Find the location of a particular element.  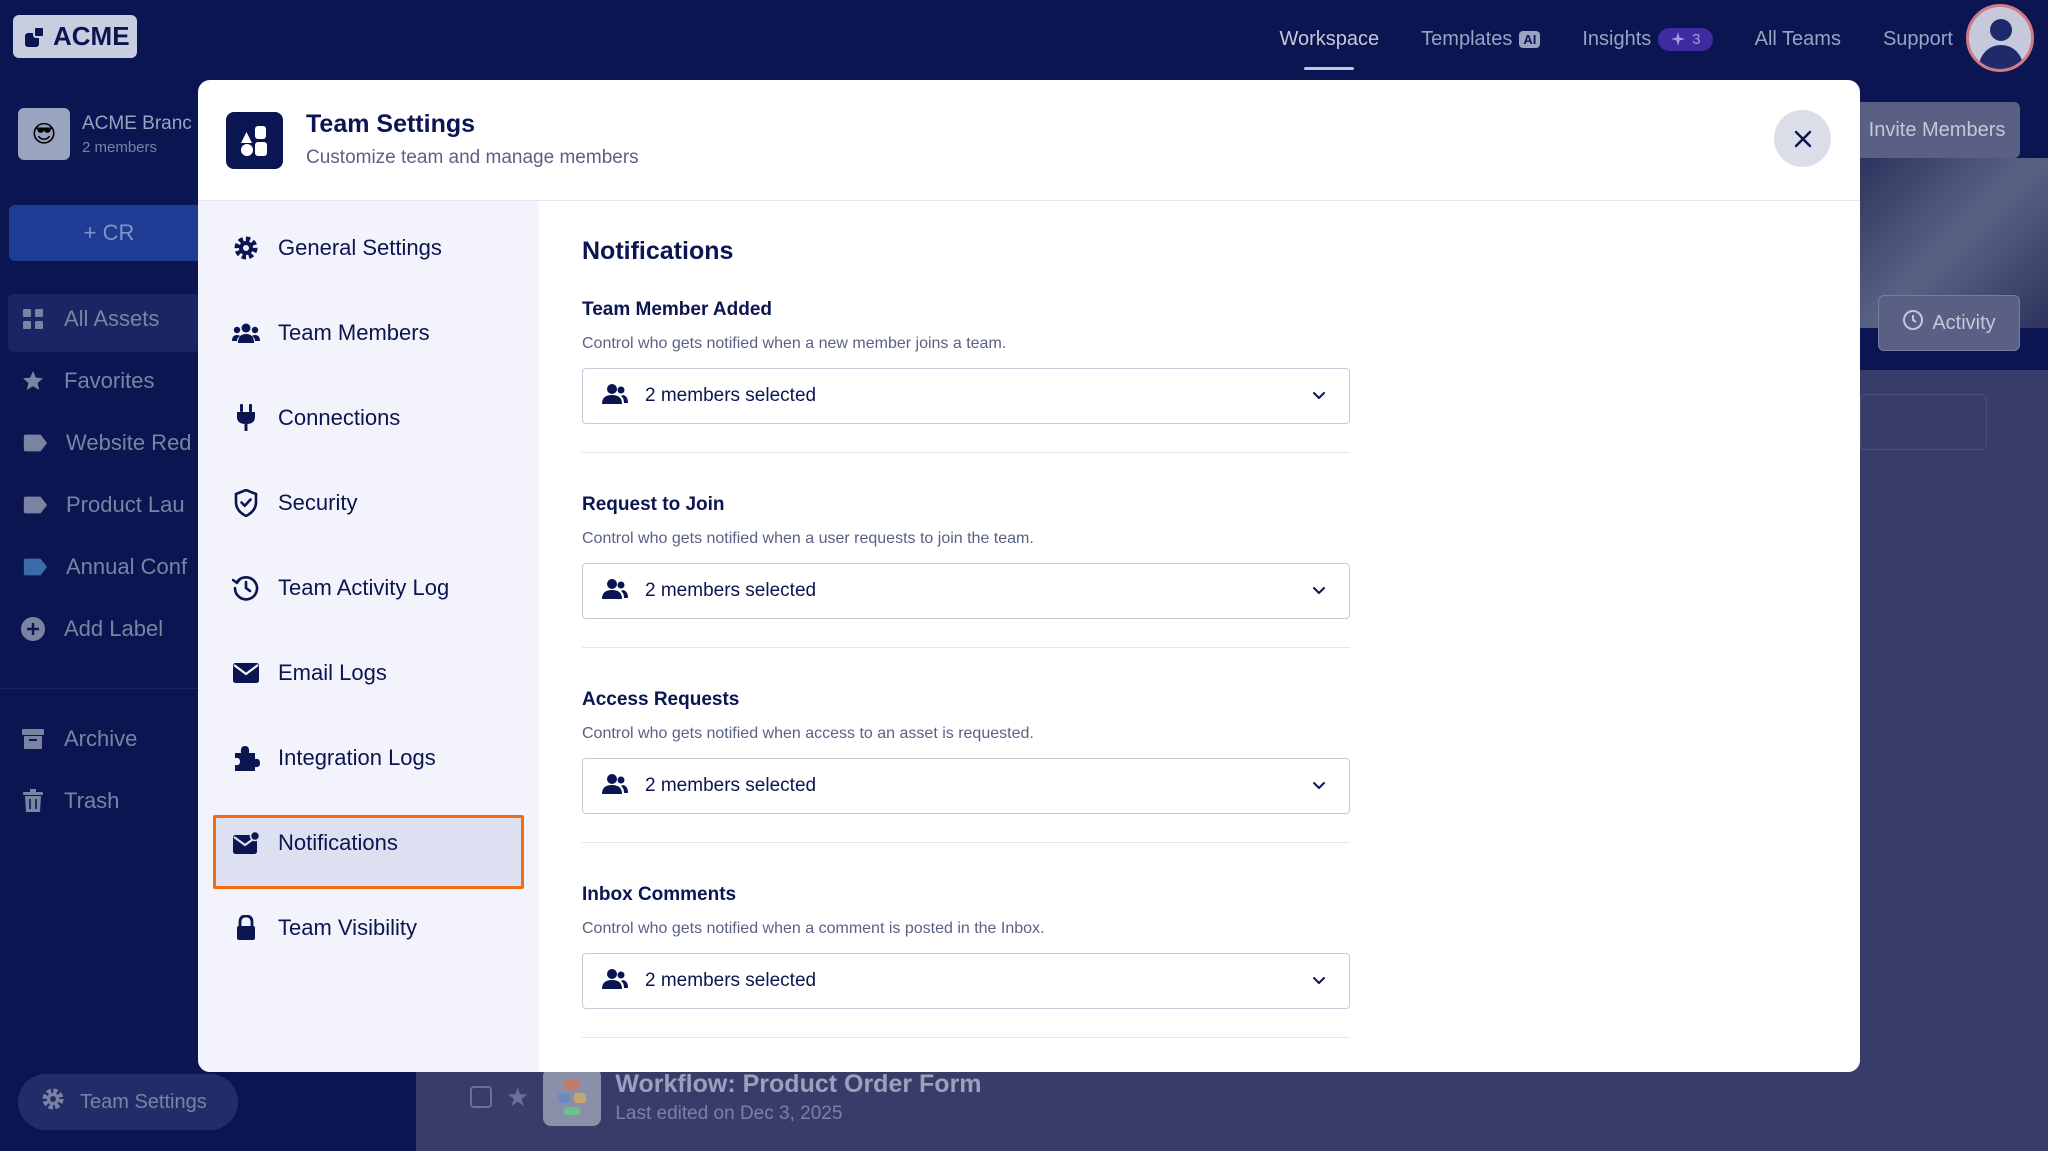

nav-workspace-label: Workspace is located at coordinates (1329, 38).